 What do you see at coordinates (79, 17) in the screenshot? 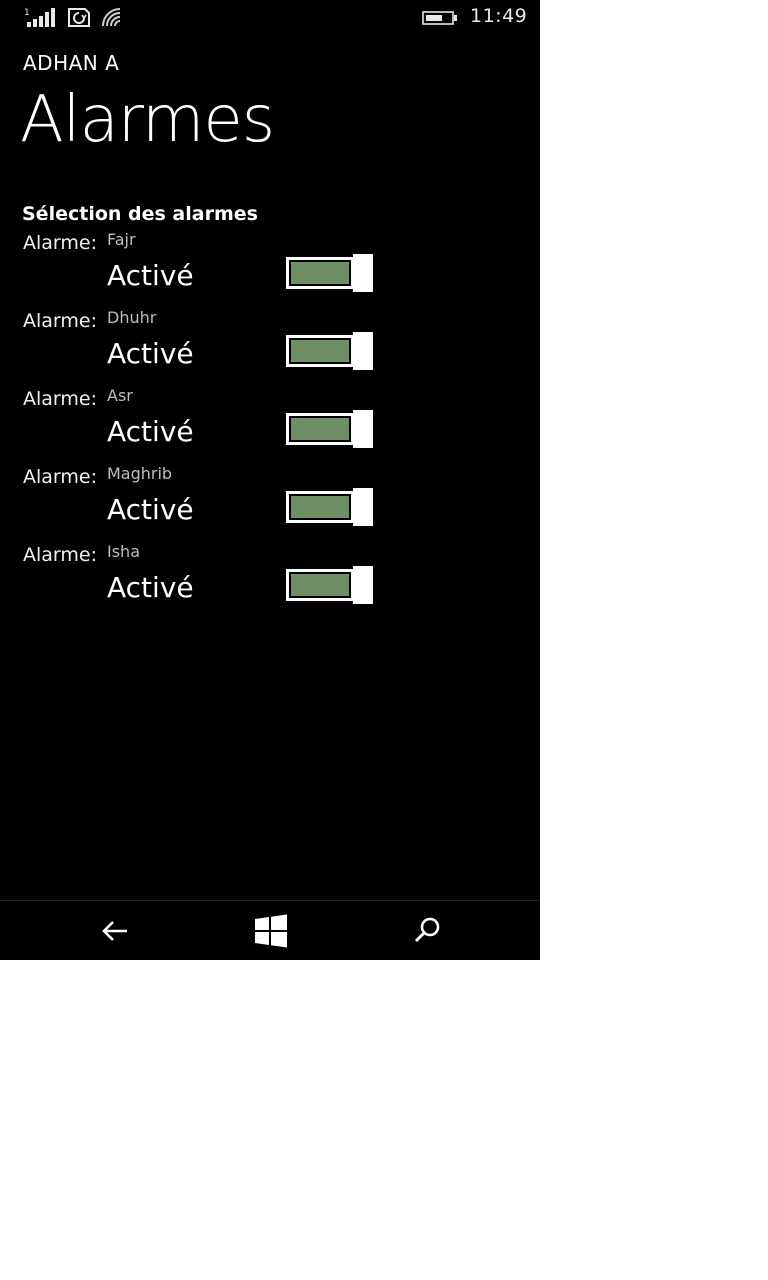
I see `sync-icon` at bounding box center [79, 17].